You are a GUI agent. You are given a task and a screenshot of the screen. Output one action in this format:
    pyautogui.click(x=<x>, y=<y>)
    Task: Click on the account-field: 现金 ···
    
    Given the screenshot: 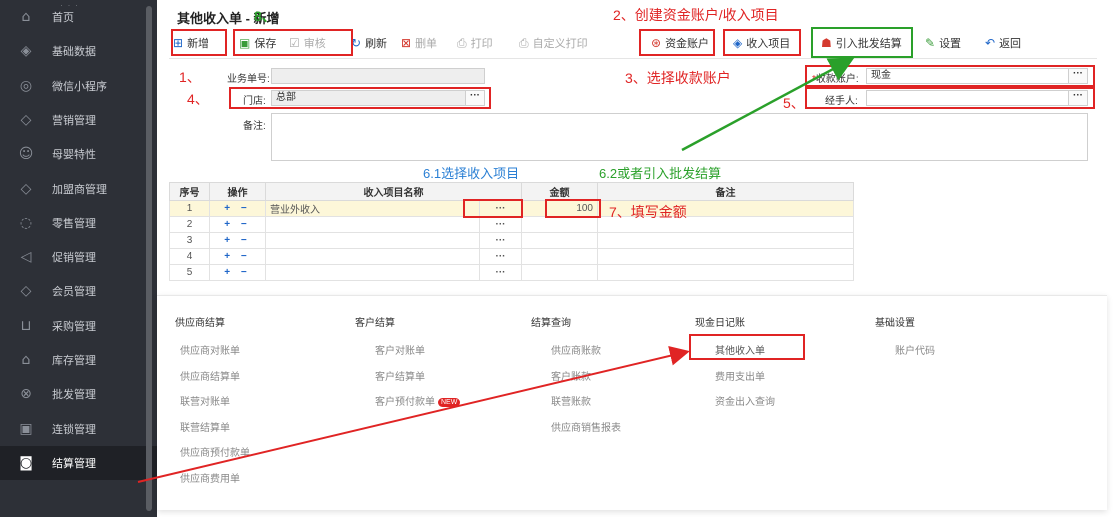 What is the action you would take?
    pyautogui.click(x=977, y=76)
    